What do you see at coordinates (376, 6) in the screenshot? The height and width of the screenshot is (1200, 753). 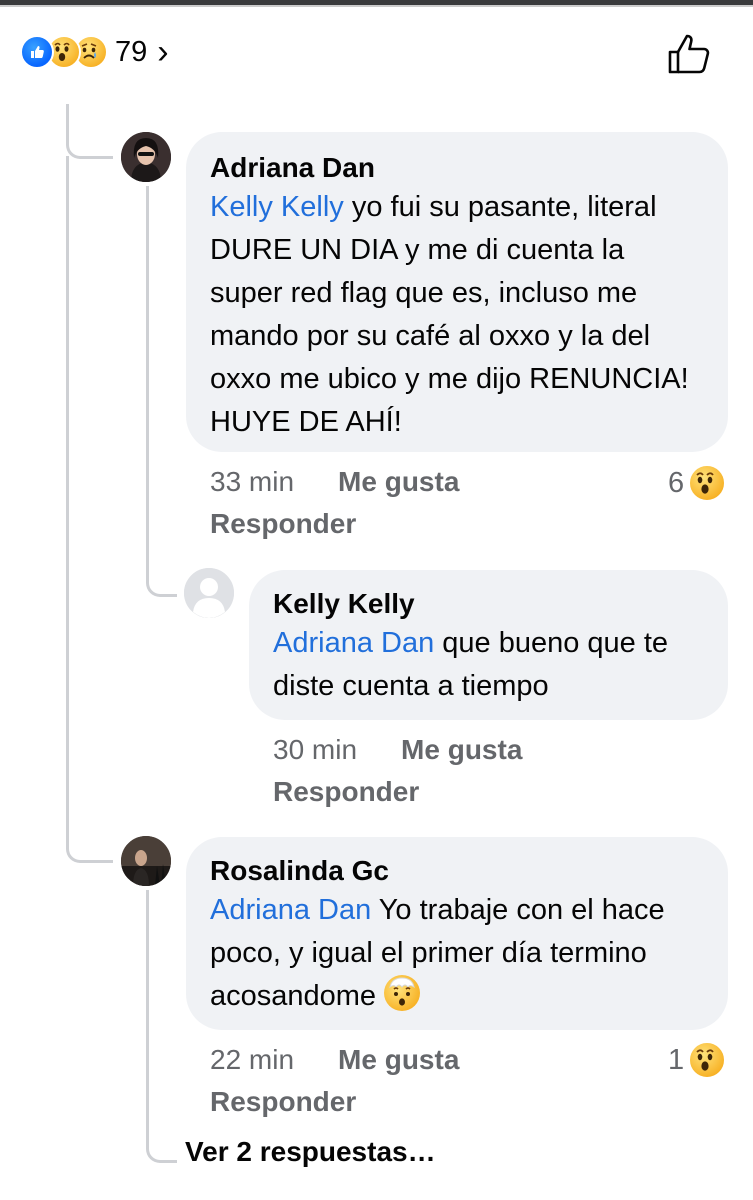 I see `top-divider-shade` at bounding box center [376, 6].